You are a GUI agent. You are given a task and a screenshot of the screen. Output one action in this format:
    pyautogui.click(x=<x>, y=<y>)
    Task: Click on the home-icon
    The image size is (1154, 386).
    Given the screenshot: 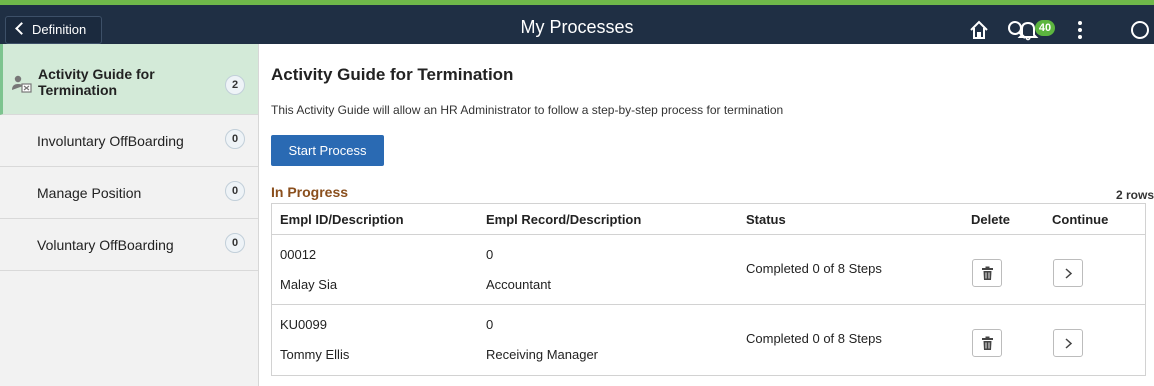 What is the action you would take?
    pyautogui.click(x=979, y=30)
    